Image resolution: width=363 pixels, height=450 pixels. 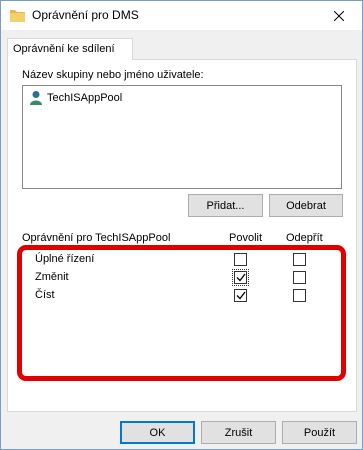 What do you see at coordinates (299, 277) in the screenshot?
I see `deny-change-checkbox` at bounding box center [299, 277].